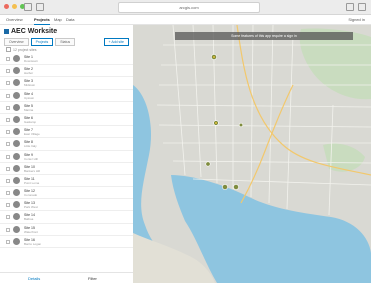  I want to click on list-item: Site 12 Coronado, so click(66, 193).